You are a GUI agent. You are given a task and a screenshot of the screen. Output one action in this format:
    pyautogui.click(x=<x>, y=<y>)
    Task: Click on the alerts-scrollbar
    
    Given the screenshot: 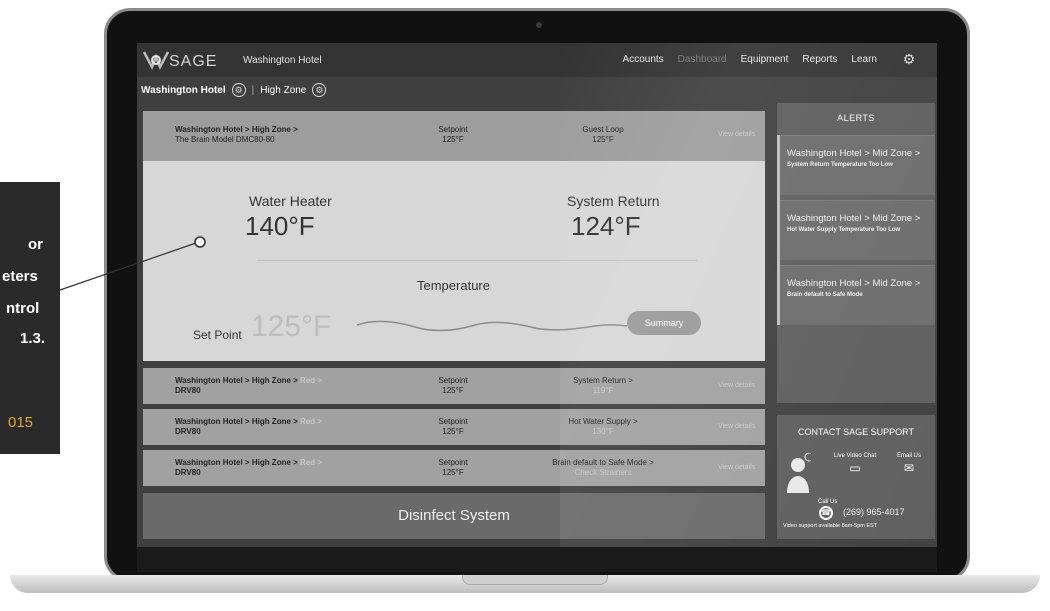 What is the action you would take?
    pyautogui.click(x=778, y=230)
    